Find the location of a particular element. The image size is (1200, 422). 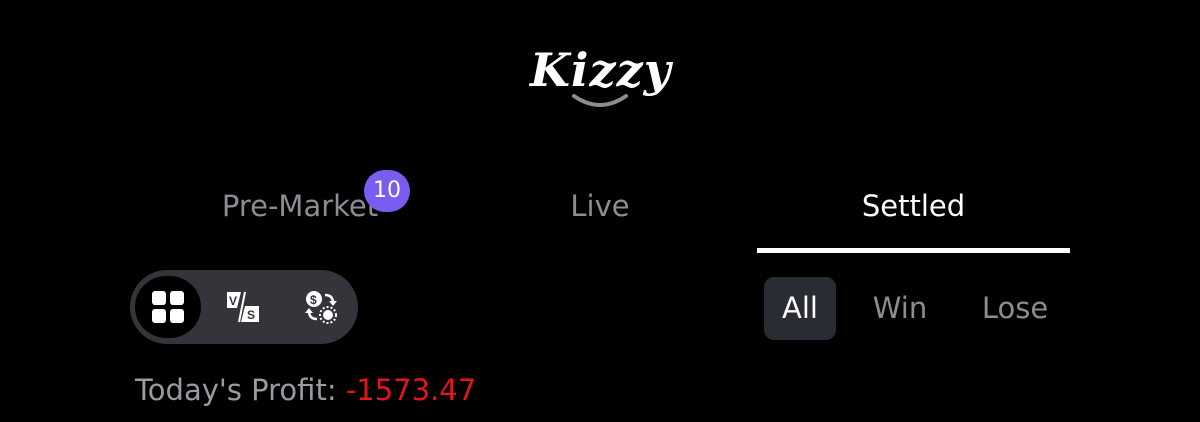

tab-pre-market: Pre-Market is located at coordinates (300, 206).